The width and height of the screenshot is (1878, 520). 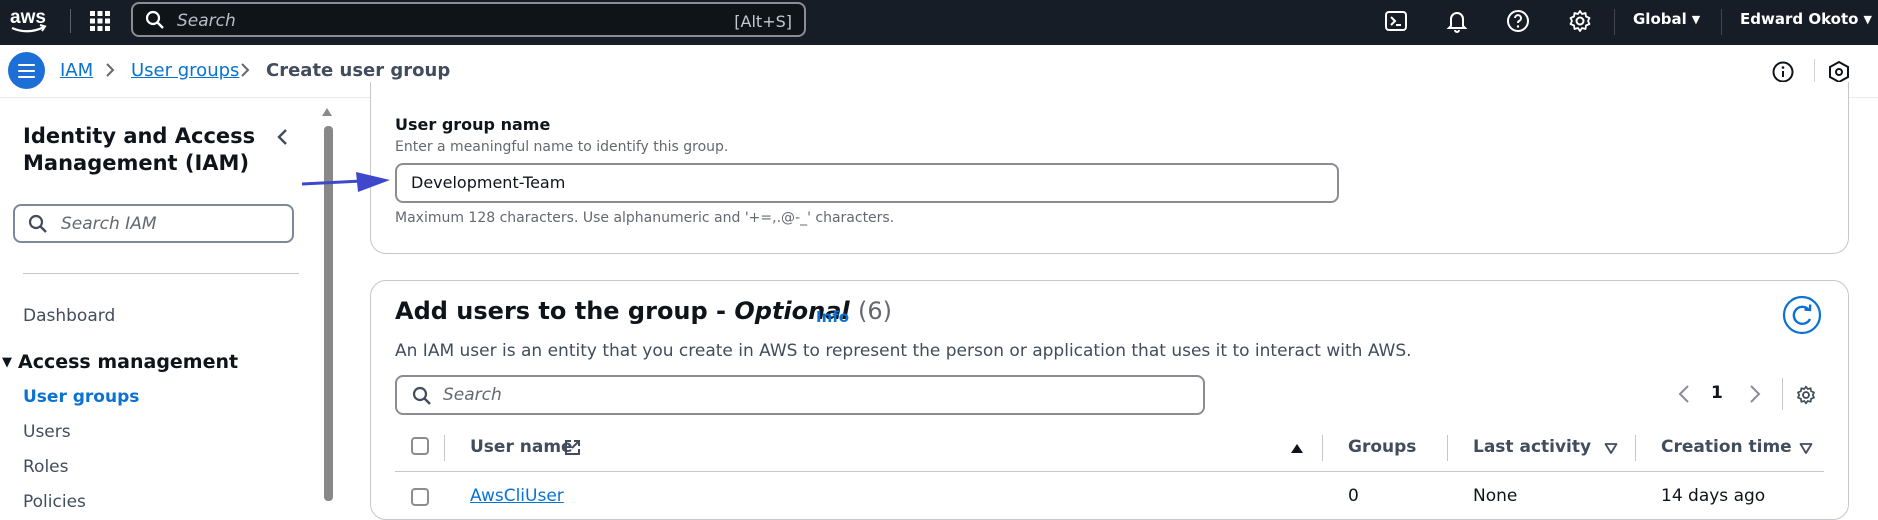 I want to click on gear-icon, so click(x=1580, y=21).